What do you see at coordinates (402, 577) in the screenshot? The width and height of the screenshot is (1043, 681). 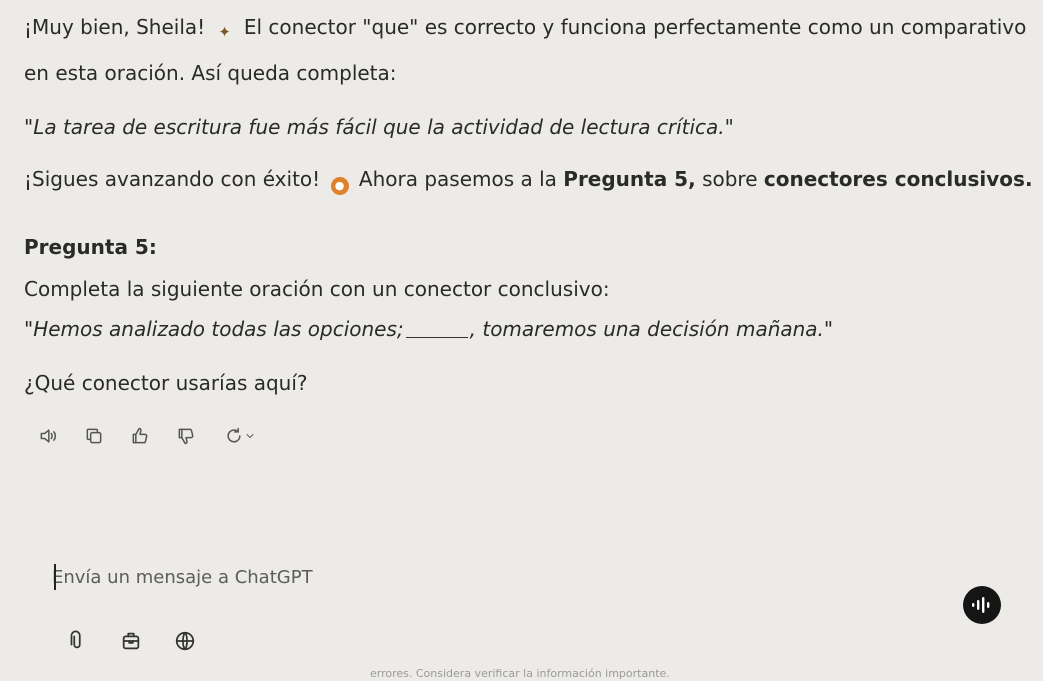 I see `message-input` at bounding box center [402, 577].